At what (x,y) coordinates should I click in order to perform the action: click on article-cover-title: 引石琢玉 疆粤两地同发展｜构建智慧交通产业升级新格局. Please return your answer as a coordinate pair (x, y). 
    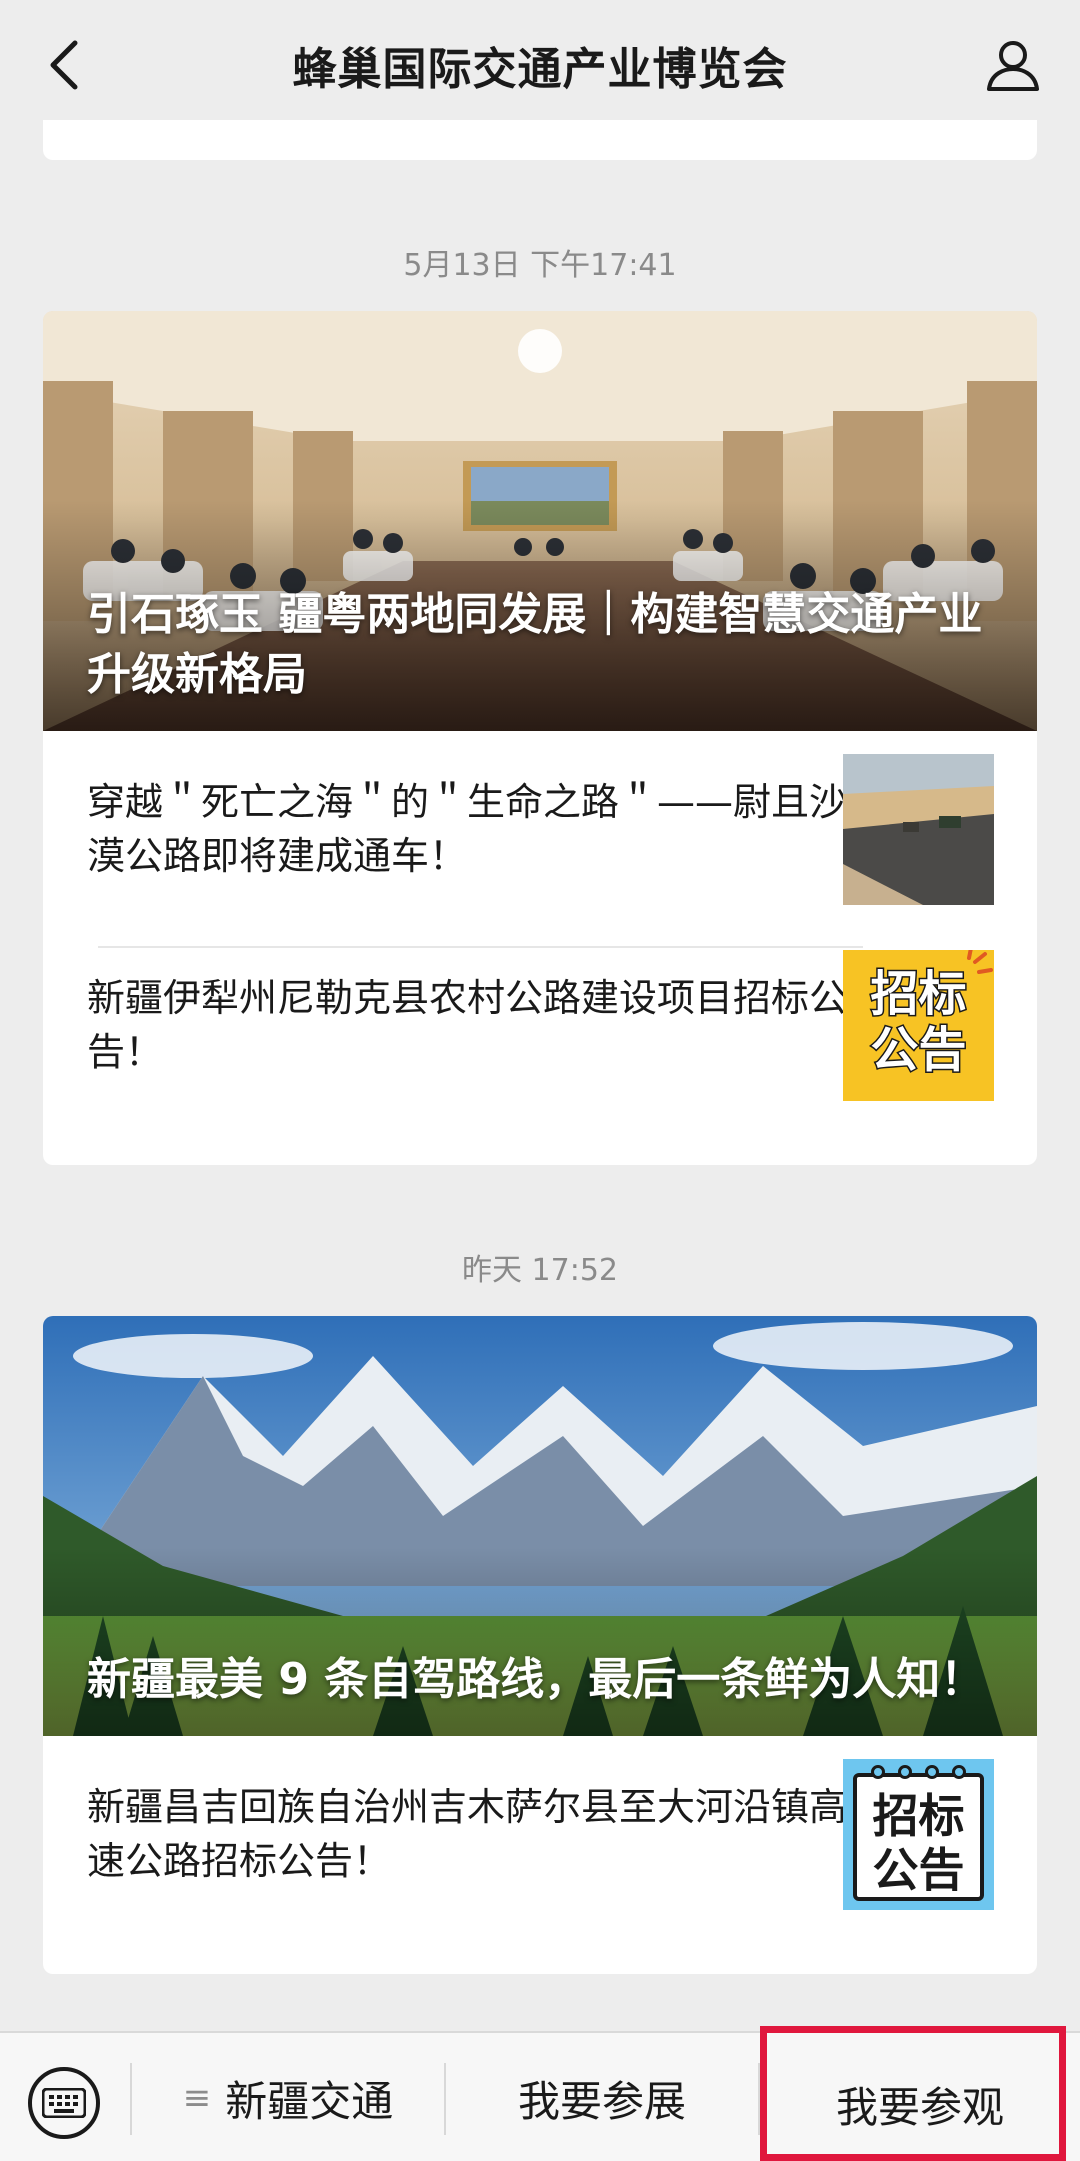
    Looking at the image, I should click on (535, 644).